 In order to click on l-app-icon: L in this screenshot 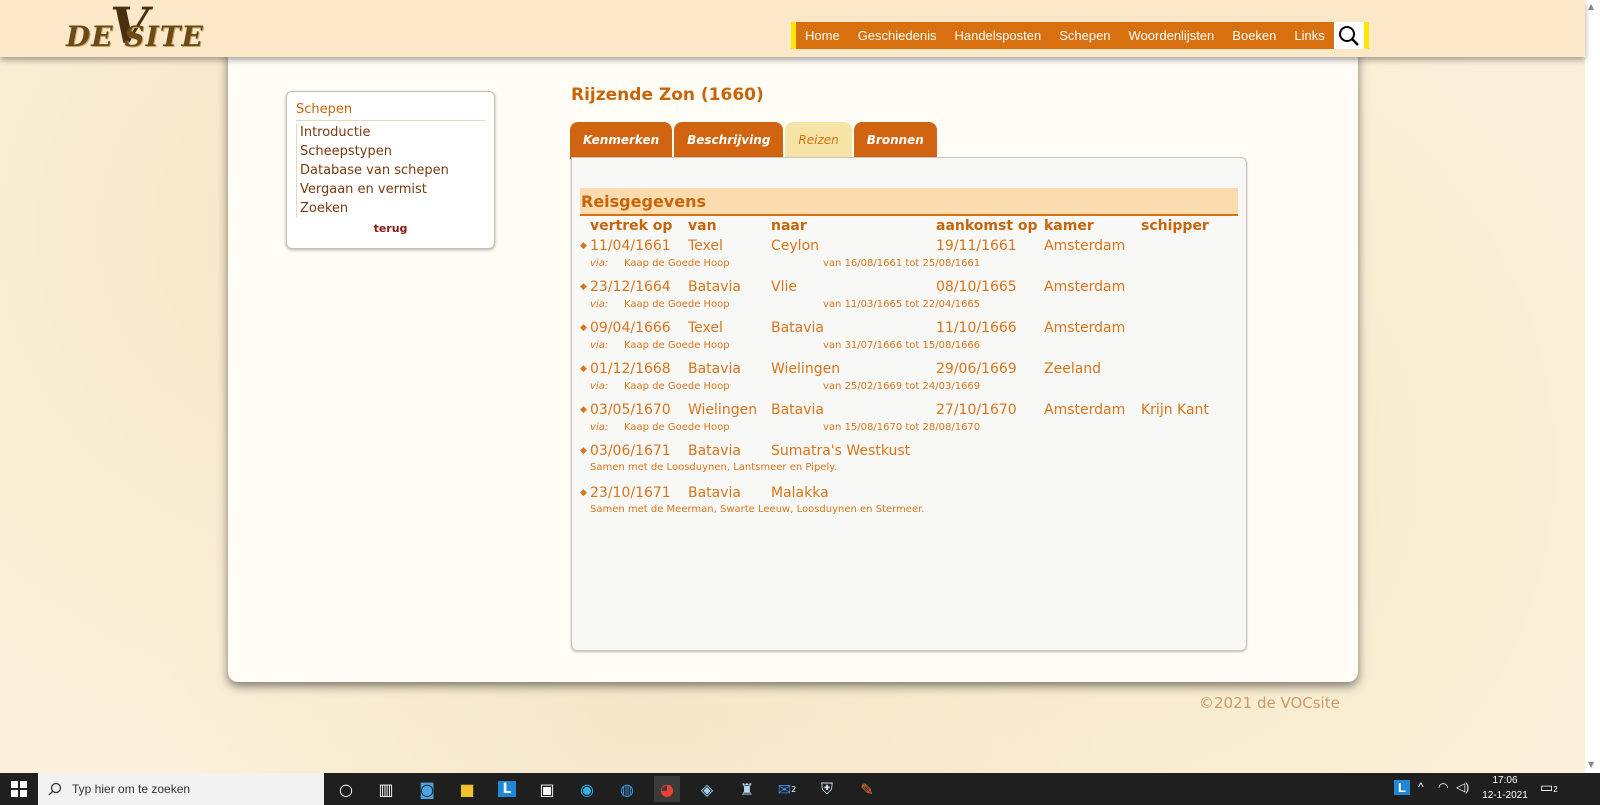, I will do `click(507, 789)`.